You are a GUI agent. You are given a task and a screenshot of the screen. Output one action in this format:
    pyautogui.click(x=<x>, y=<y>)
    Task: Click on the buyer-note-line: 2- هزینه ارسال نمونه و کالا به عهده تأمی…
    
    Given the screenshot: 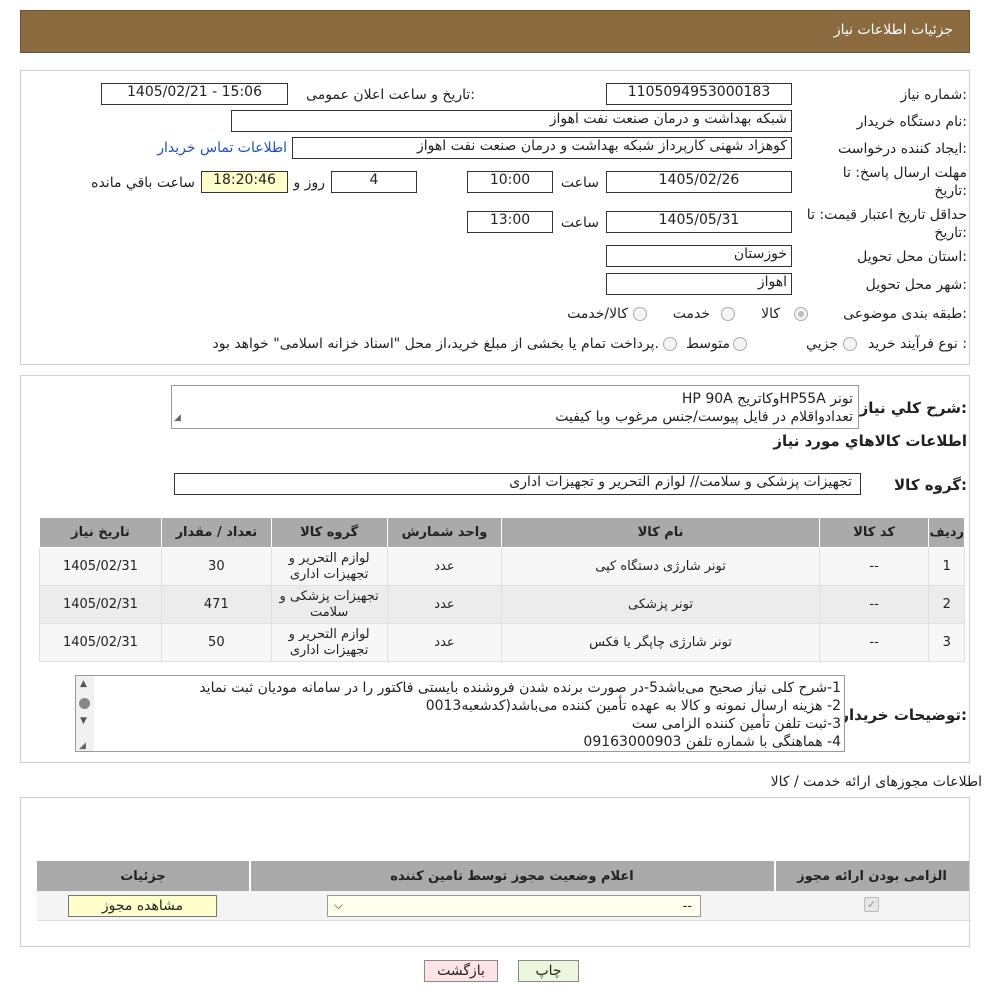 What is the action you would take?
    pyautogui.click(x=633, y=706)
    